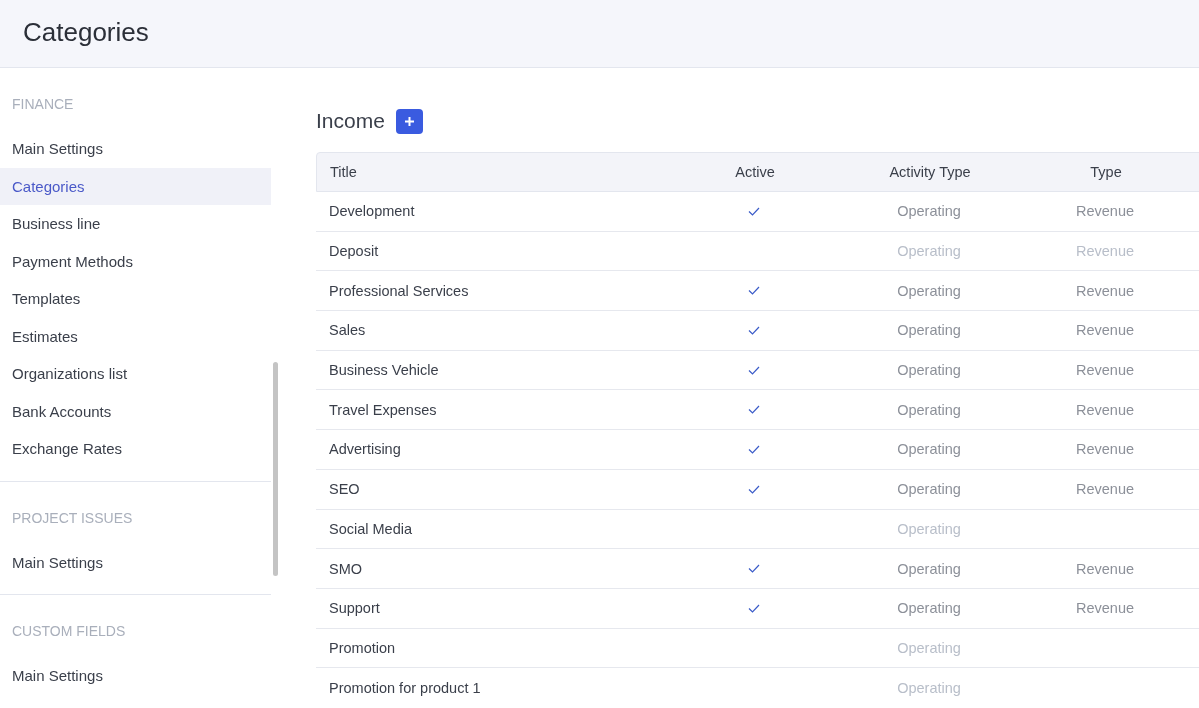 The image size is (1199, 708). What do you see at coordinates (343, 172) in the screenshot?
I see `column-header: Title` at bounding box center [343, 172].